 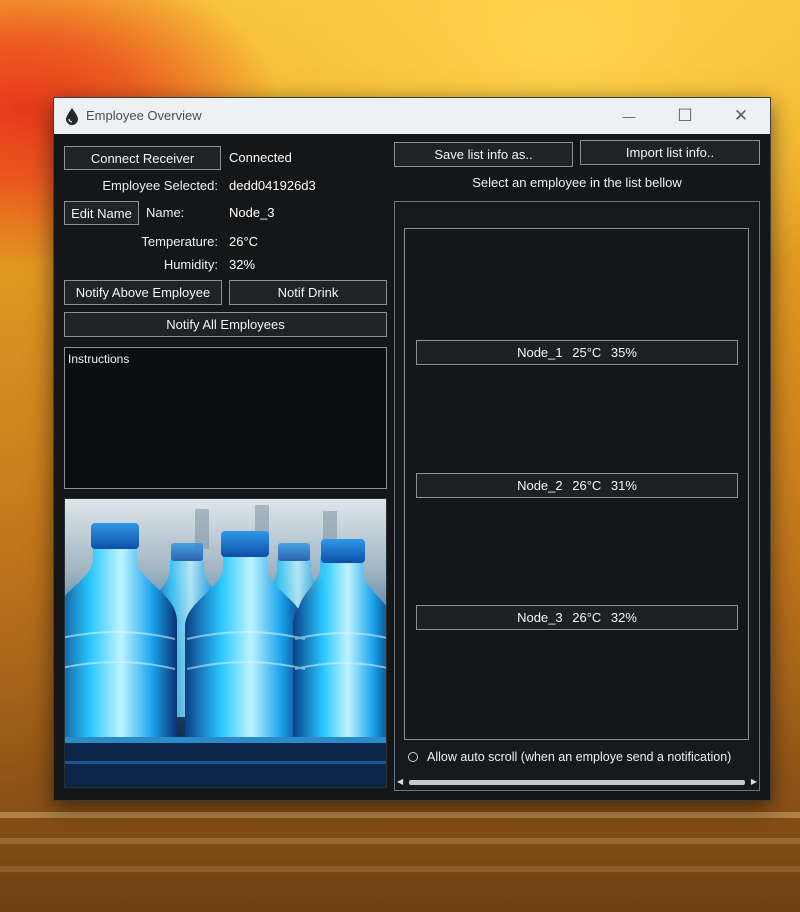 I want to click on minimize-icon: —, so click(x=629, y=116).